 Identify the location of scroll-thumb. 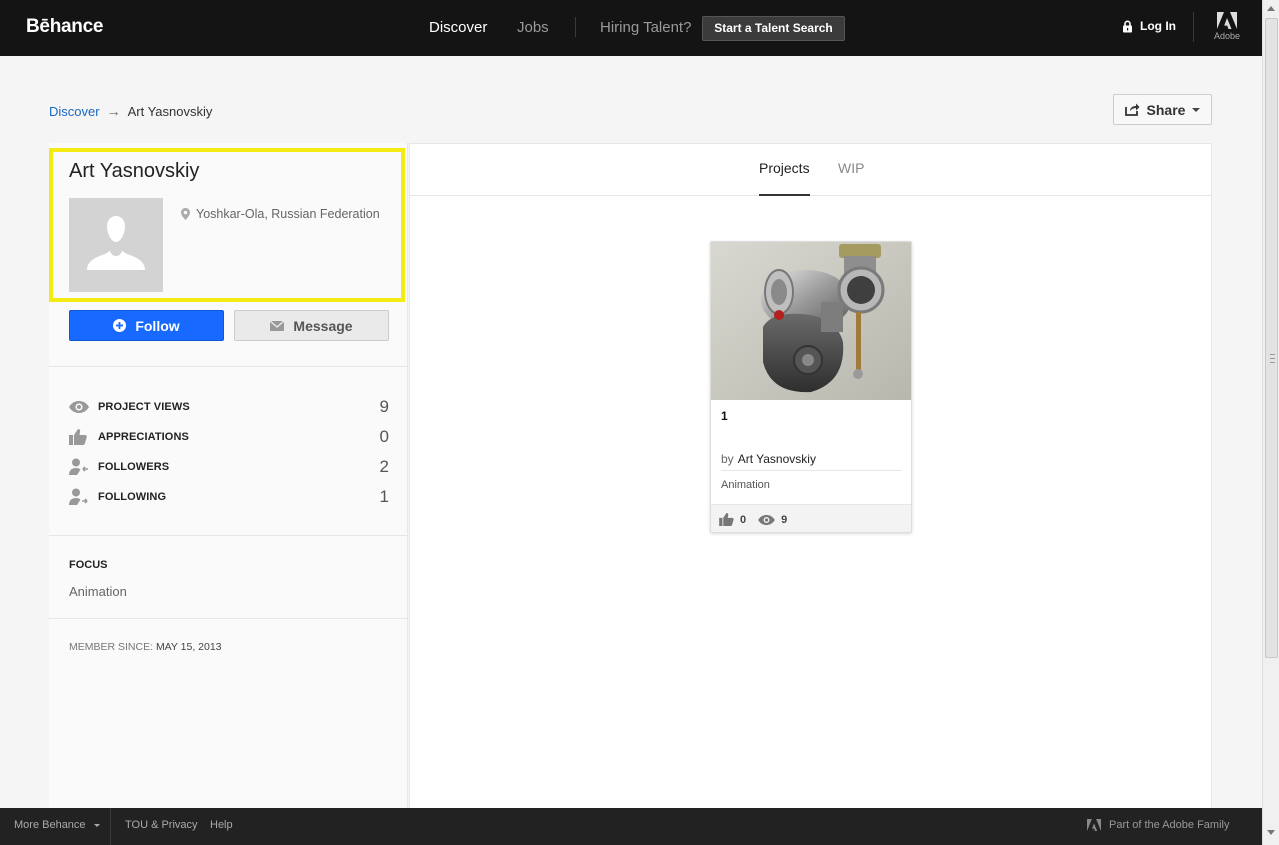
(1271, 338).